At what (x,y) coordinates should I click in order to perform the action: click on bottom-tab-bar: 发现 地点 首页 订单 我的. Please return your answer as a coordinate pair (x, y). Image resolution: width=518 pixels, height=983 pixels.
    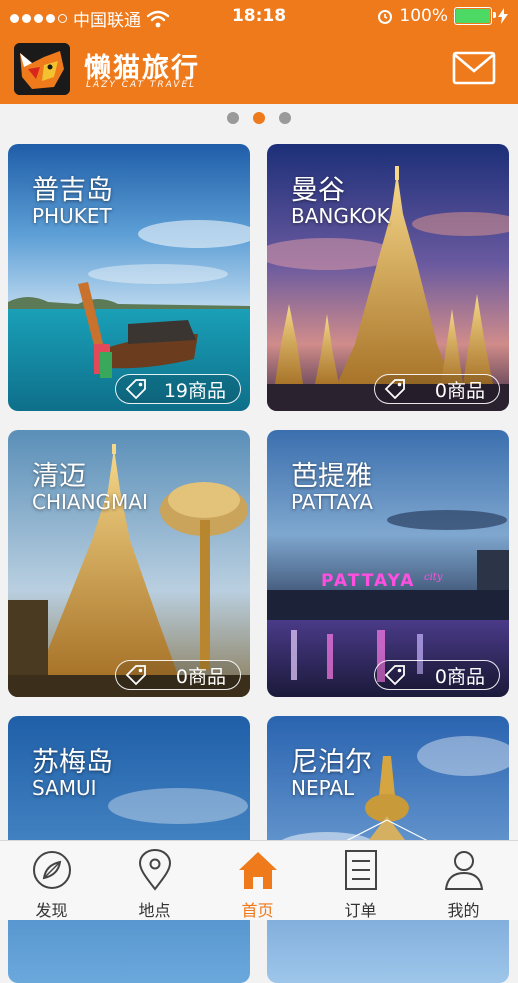
    Looking at the image, I should click on (259, 880).